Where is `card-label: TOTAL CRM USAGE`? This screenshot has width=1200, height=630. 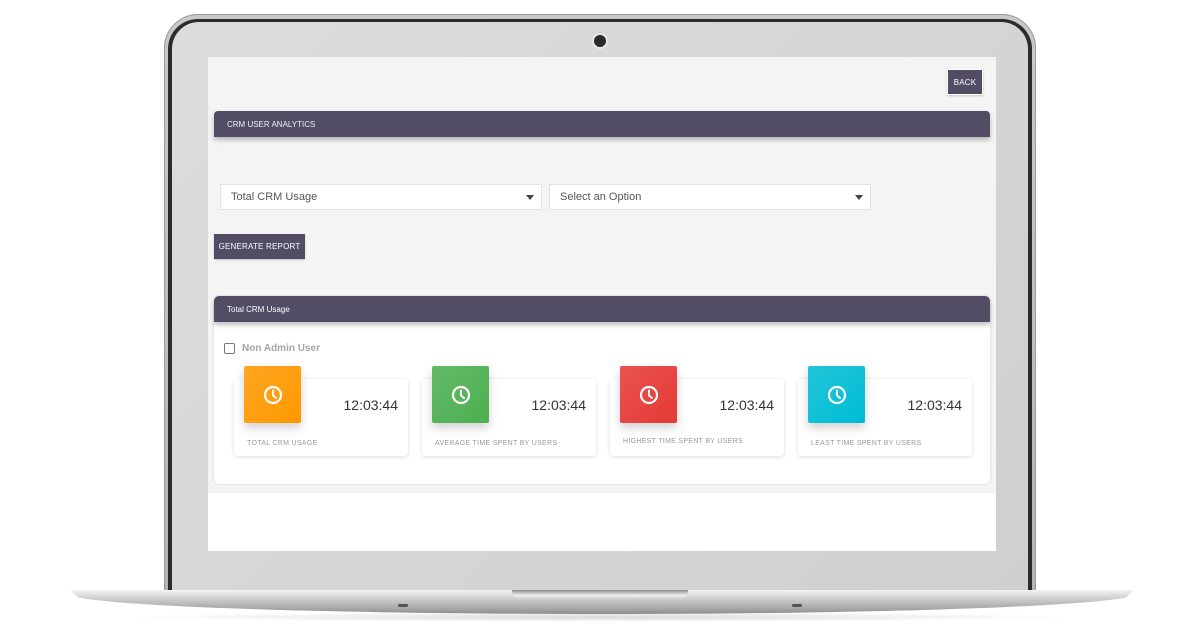 card-label: TOTAL CRM USAGE is located at coordinates (282, 443).